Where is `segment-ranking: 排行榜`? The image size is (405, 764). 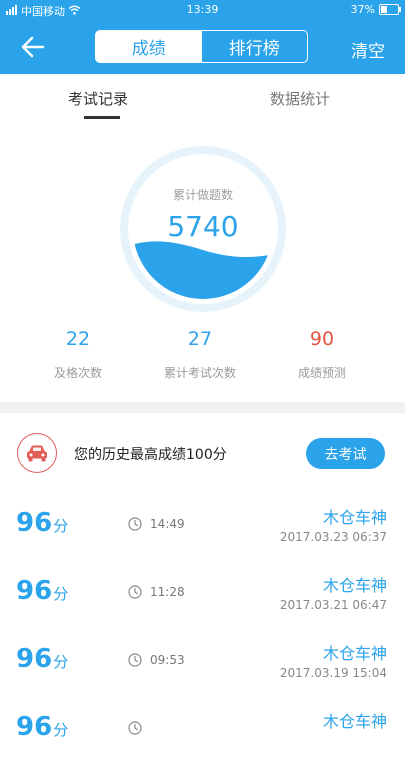
segment-ranking: 排行榜 is located at coordinates (255, 46).